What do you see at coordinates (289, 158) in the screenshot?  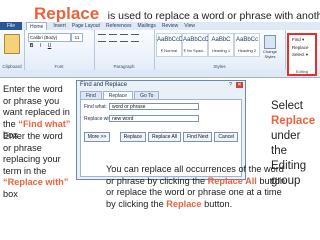 I see `note-text: under the Editing group` at bounding box center [289, 158].